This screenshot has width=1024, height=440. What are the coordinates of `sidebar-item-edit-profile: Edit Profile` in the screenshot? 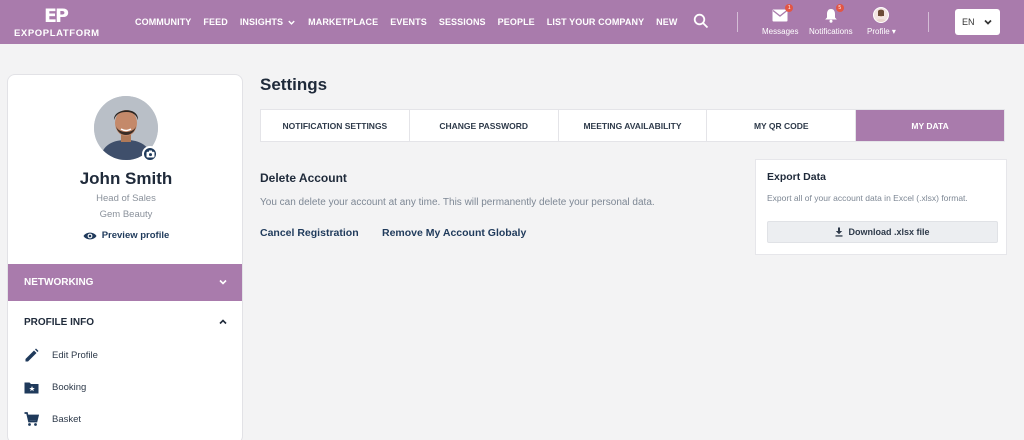 It's located at (124, 355).